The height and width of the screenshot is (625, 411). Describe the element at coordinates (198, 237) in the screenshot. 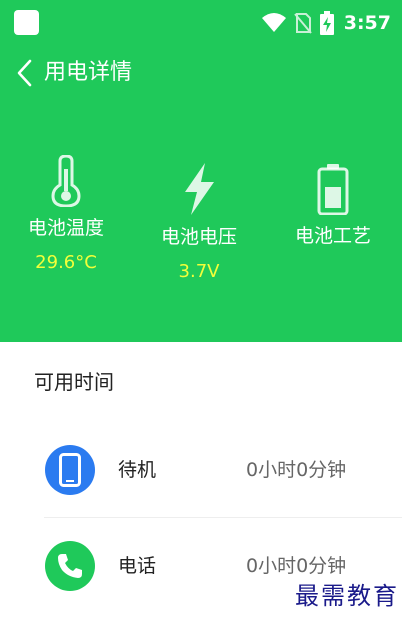

I see `stat-label: 电池电压` at that location.